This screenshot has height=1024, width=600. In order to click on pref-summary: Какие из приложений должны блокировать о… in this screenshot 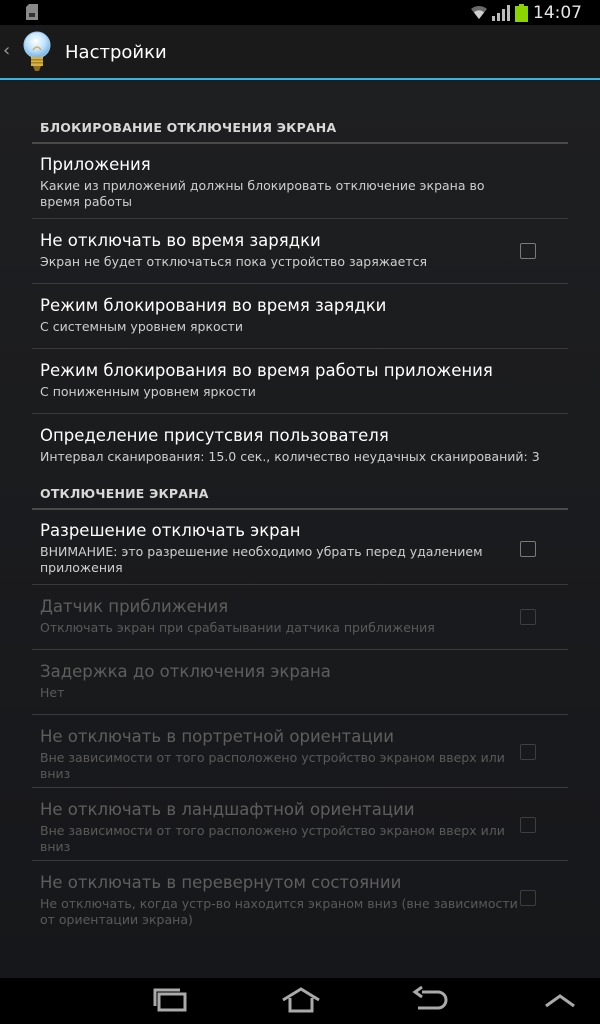, I will do `click(262, 193)`.